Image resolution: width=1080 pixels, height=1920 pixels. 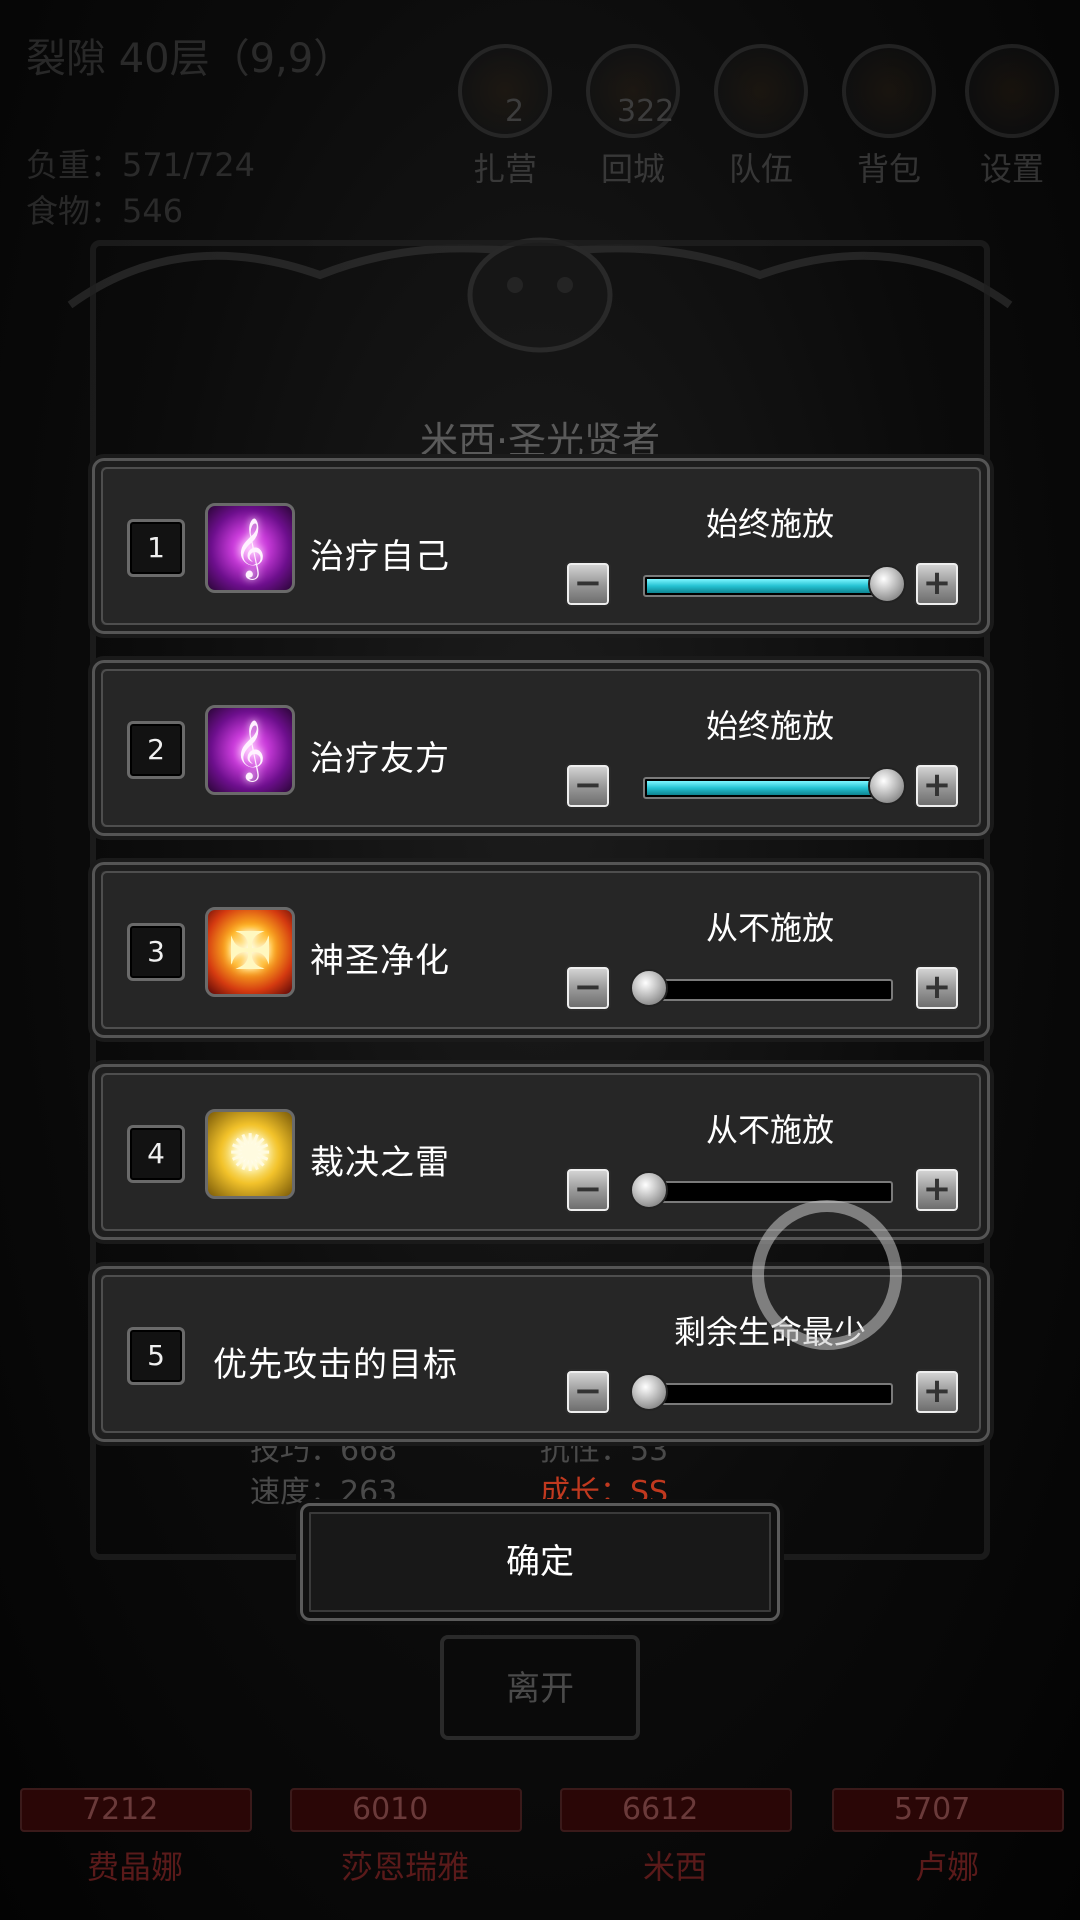 I want to click on row-number: 3, so click(x=156, y=952).